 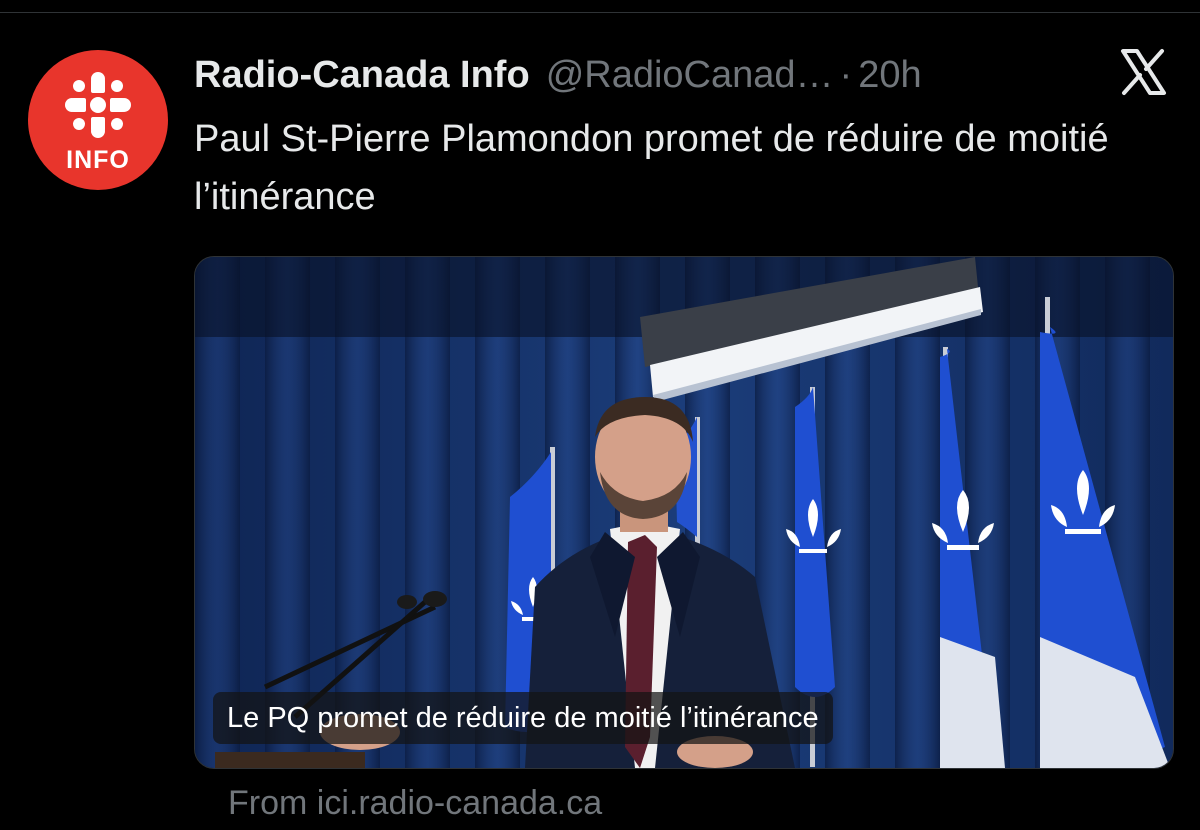 I want to click on source-link: From ici.radio-canada.ca, so click(x=415, y=803).